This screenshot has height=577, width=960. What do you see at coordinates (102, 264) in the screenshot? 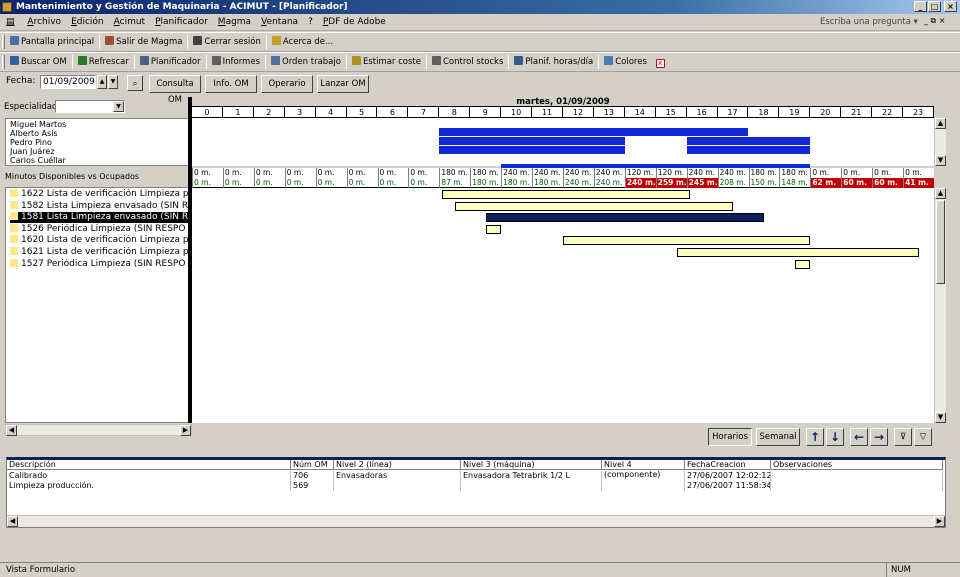
I see `task-row: 1527 Periódica Limpieza (SIN RESPO` at bounding box center [102, 264].